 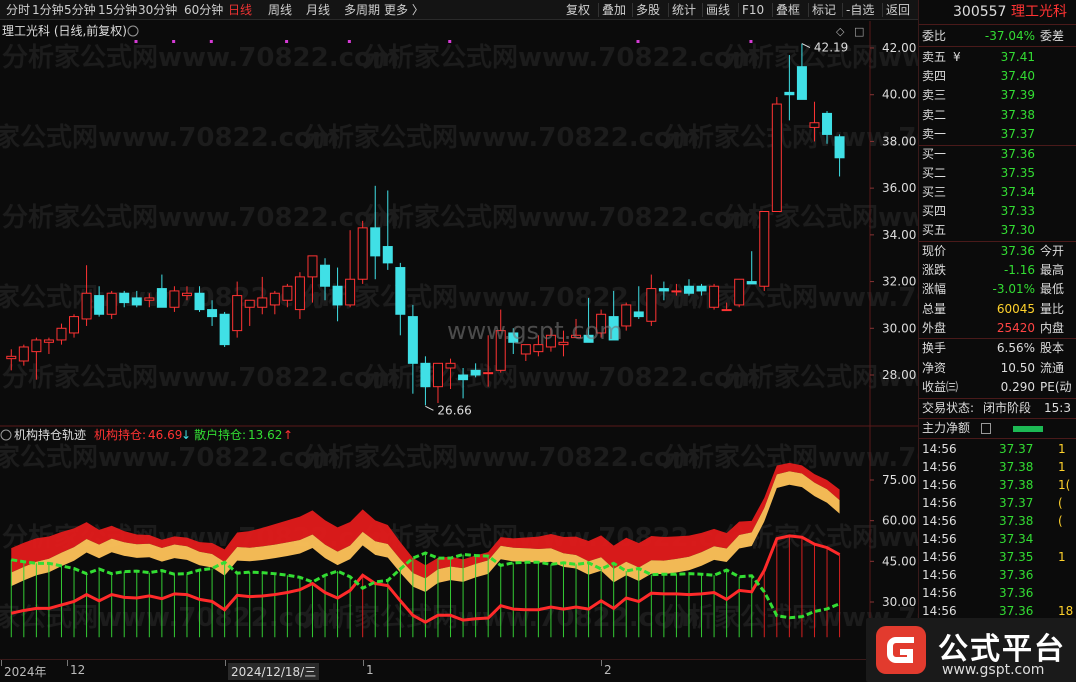 I want to click on price-tick-label: 28.00, so click(x=899, y=375).